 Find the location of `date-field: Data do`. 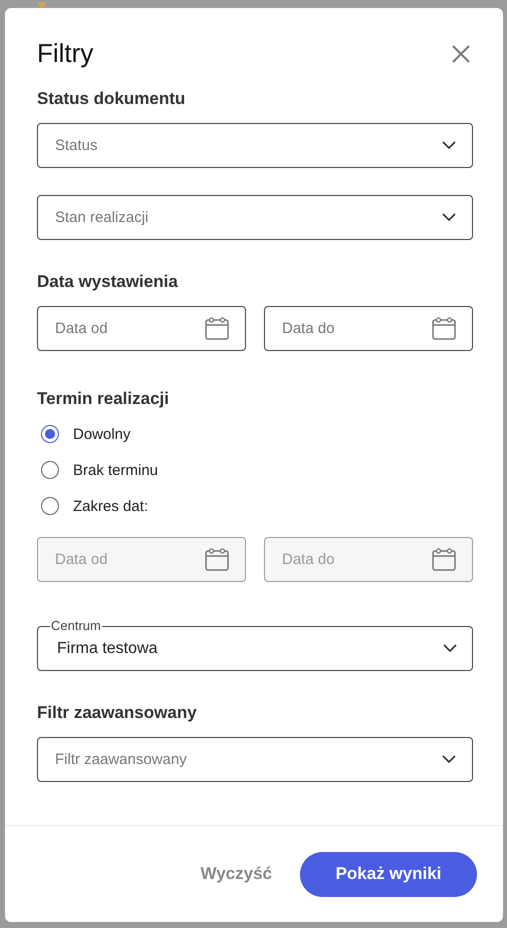

date-field: Data do is located at coordinates (368, 328).